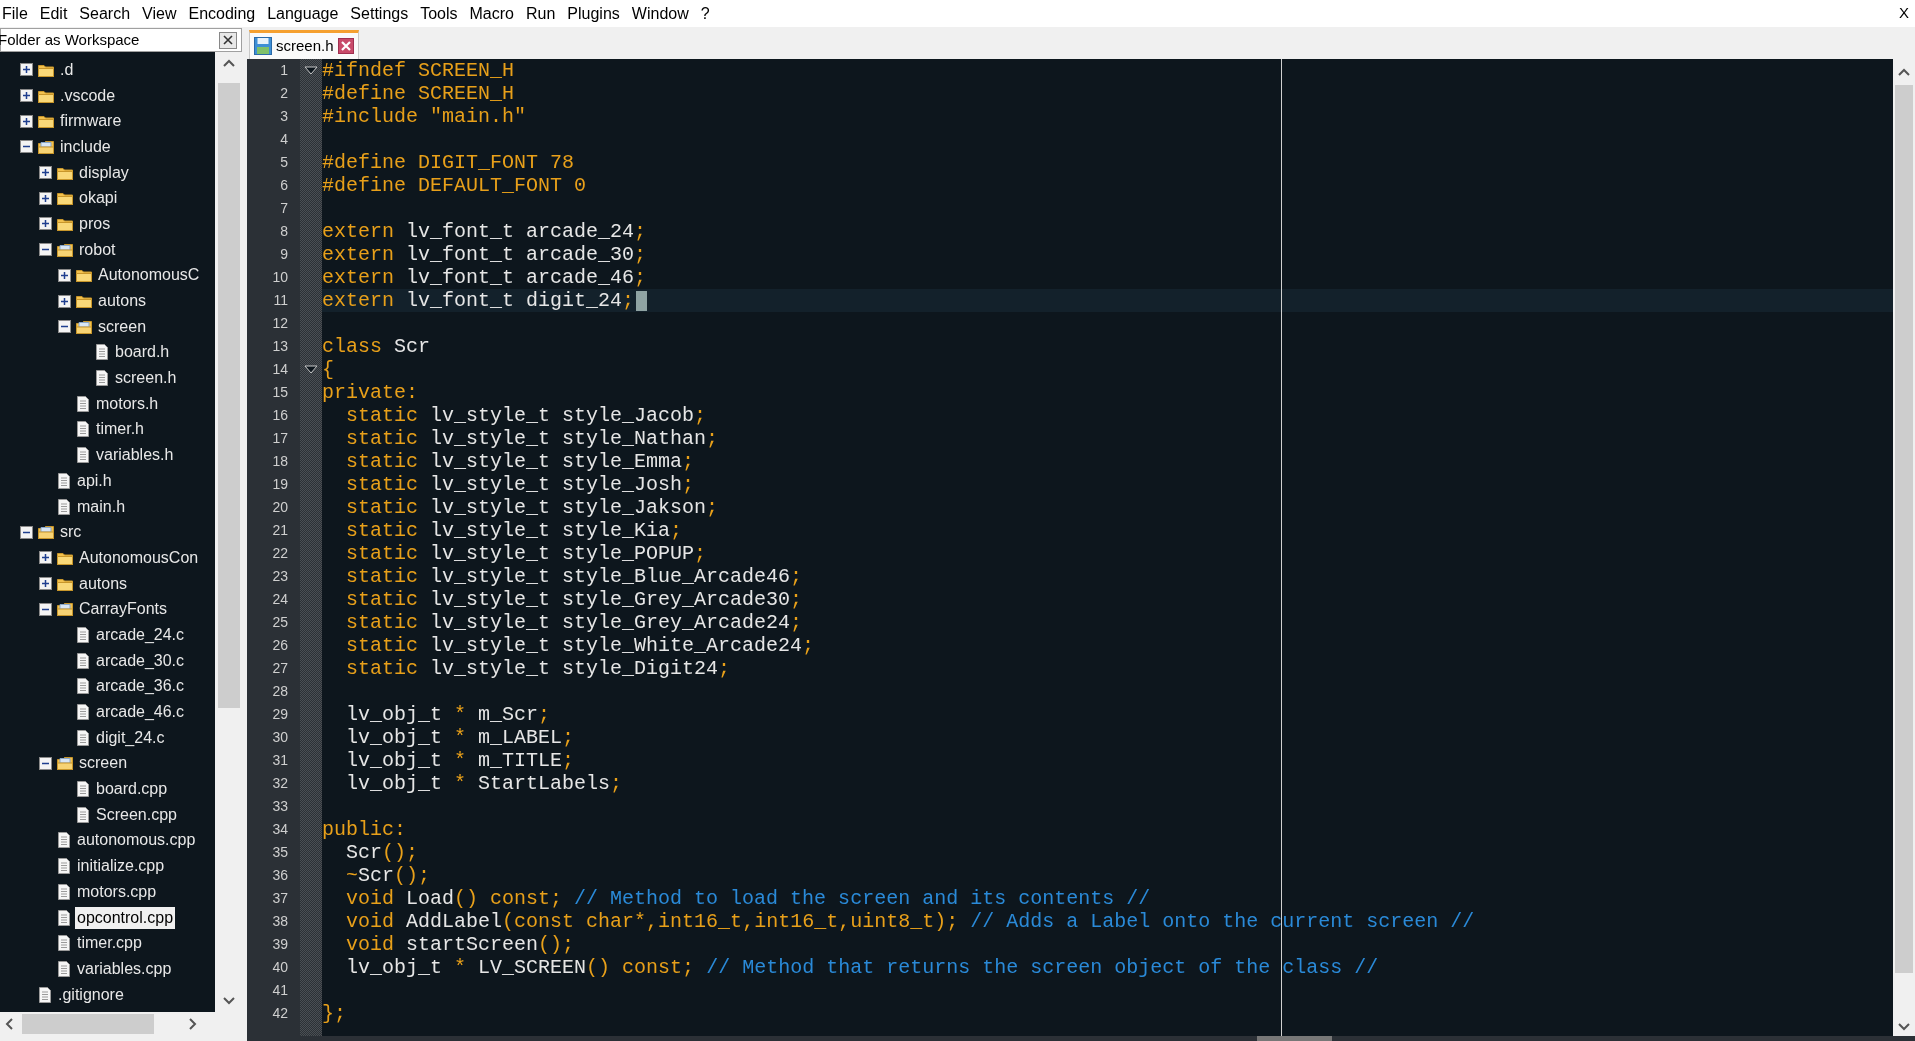 Image resolution: width=1915 pixels, height=1041 pixels. Describe the element at coordinates (109, 943) in the screenshot. I see `tree-item: timer.cpp` at that location.